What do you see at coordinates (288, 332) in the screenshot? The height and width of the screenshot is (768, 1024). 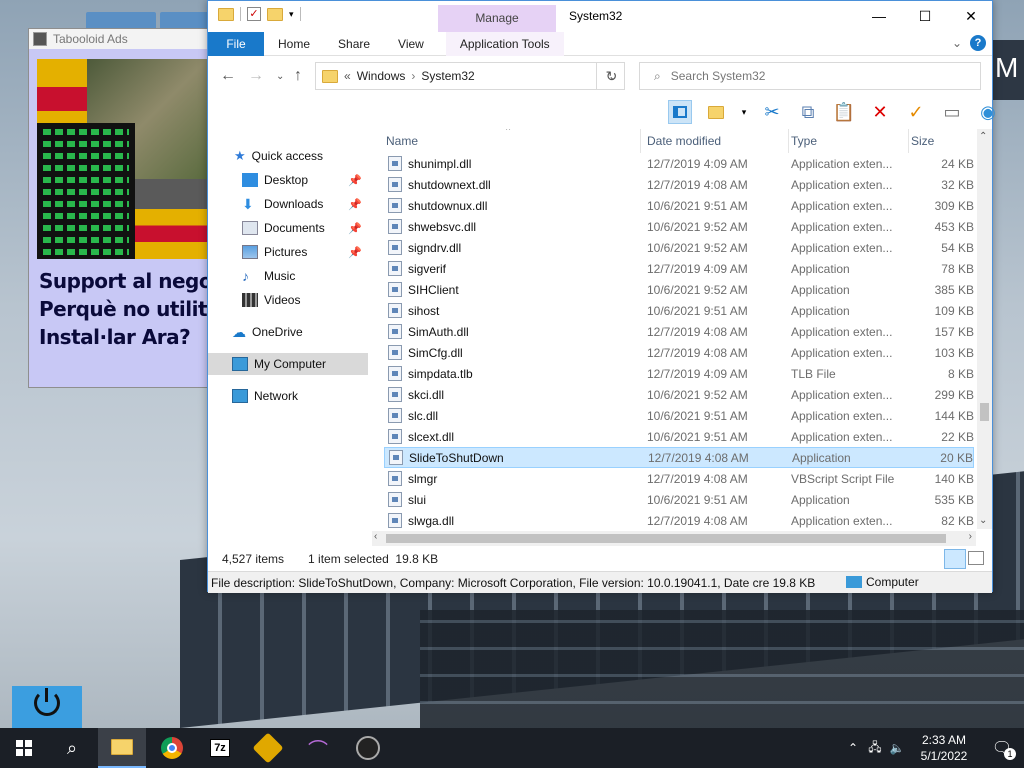 I see `nav-onedrive: ☁ OneDrive` at bounding box center [288, 332].